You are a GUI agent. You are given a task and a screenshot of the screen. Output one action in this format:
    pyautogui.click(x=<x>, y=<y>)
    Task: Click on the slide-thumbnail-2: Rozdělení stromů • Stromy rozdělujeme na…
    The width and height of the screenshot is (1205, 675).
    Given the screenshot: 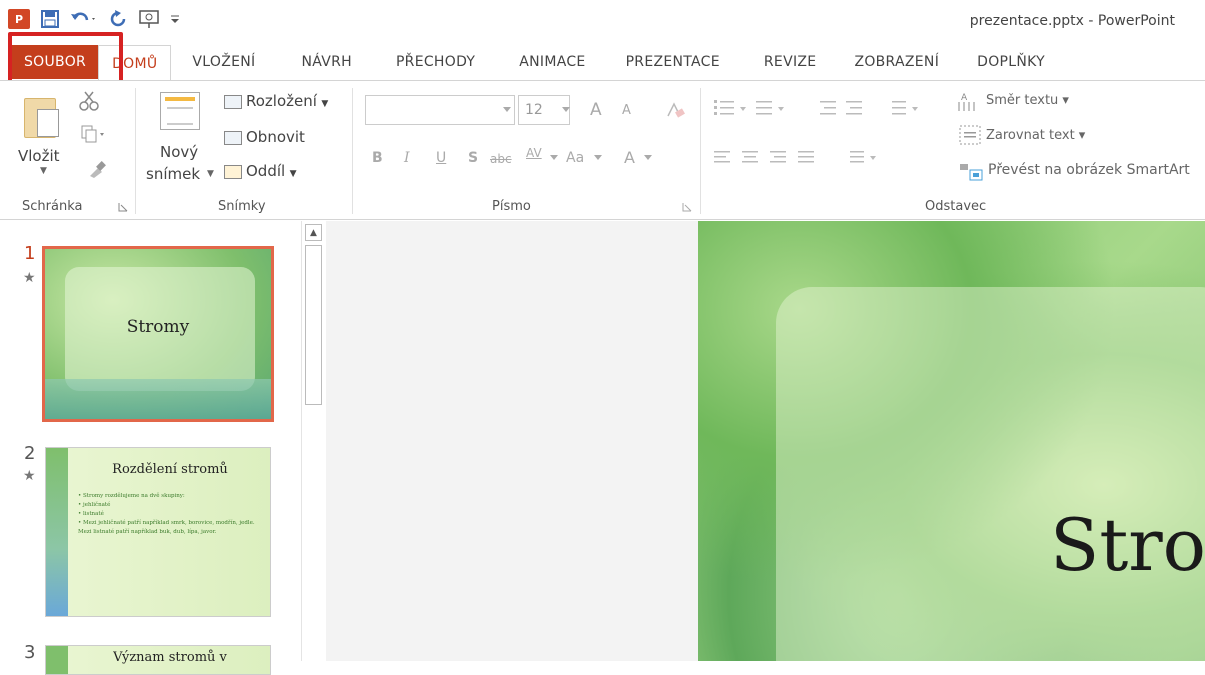 What is the action you would take?
    pyautogui.click(x=158, y=532)
    